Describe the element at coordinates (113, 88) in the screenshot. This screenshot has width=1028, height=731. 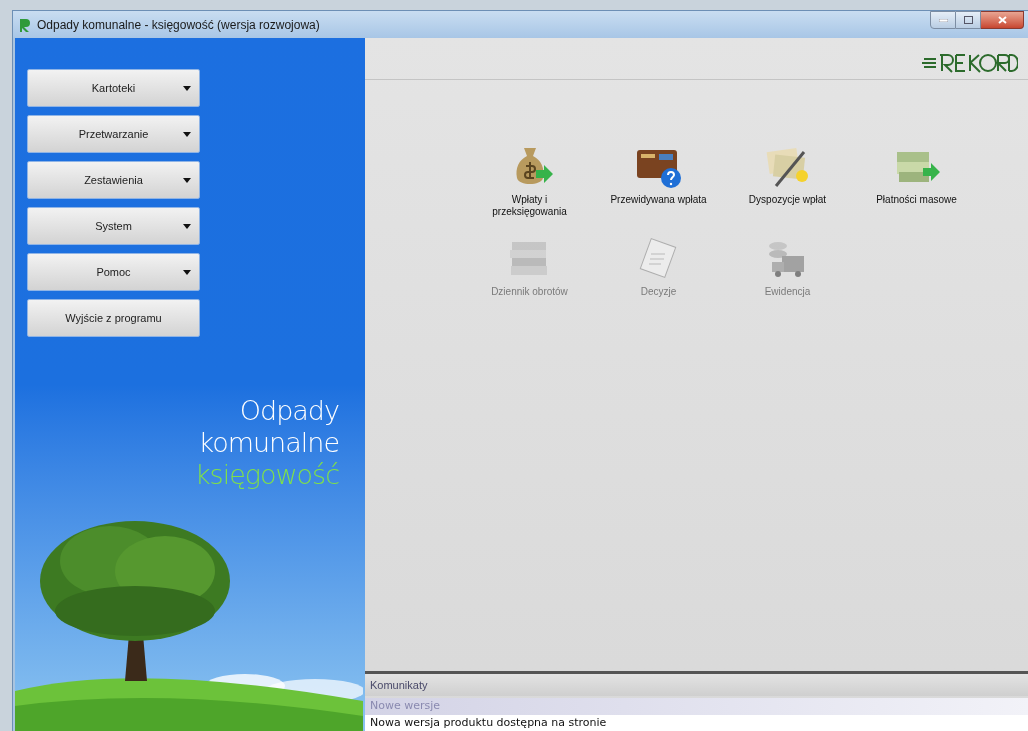
I see `menu-button: Kartoteki` at that location.